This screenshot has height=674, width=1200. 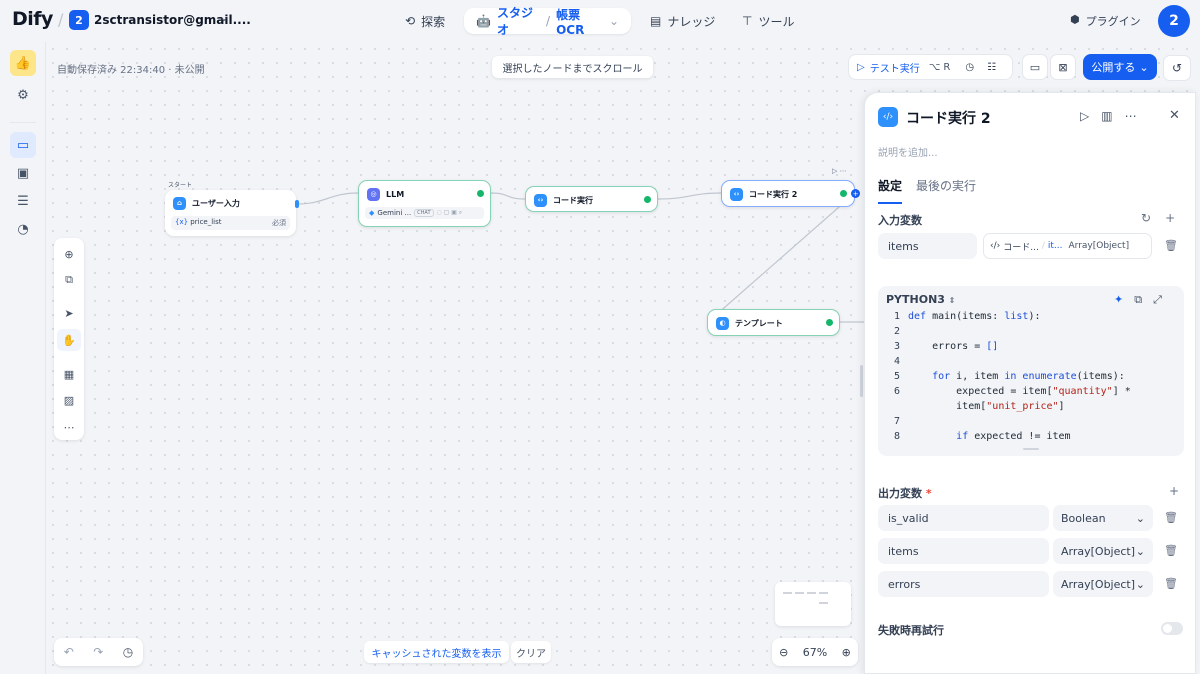 I want to click on retry-title: 失敗時再試行, so click(x=911, y=630).